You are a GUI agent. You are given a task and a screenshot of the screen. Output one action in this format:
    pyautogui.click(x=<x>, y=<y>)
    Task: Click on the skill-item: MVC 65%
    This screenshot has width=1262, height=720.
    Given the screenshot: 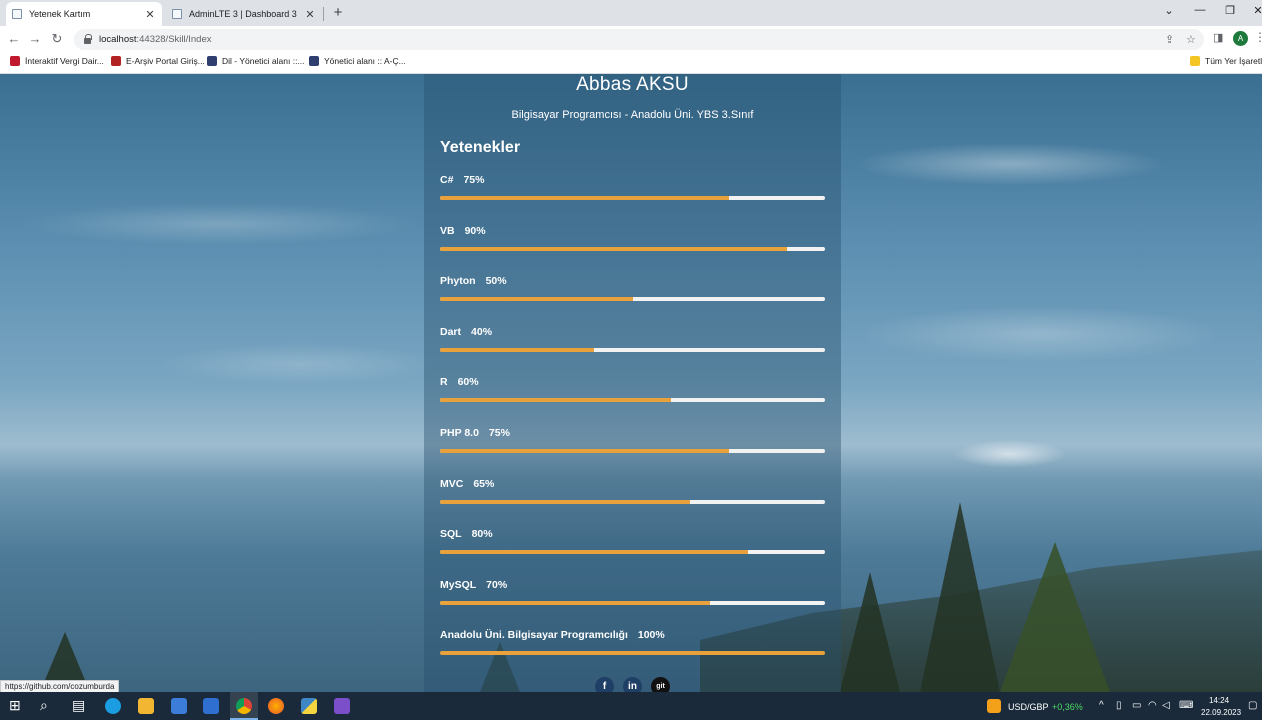 What is the action you would take?
    pyautogui.click(x=632, y=503)
    